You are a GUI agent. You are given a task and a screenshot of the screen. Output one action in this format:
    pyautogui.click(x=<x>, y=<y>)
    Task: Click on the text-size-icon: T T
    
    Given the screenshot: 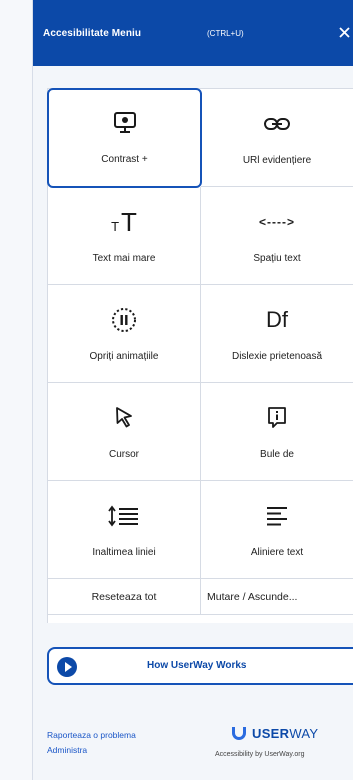 What is the action you would take?
    pyautogui.click(x=124, y=221)
    